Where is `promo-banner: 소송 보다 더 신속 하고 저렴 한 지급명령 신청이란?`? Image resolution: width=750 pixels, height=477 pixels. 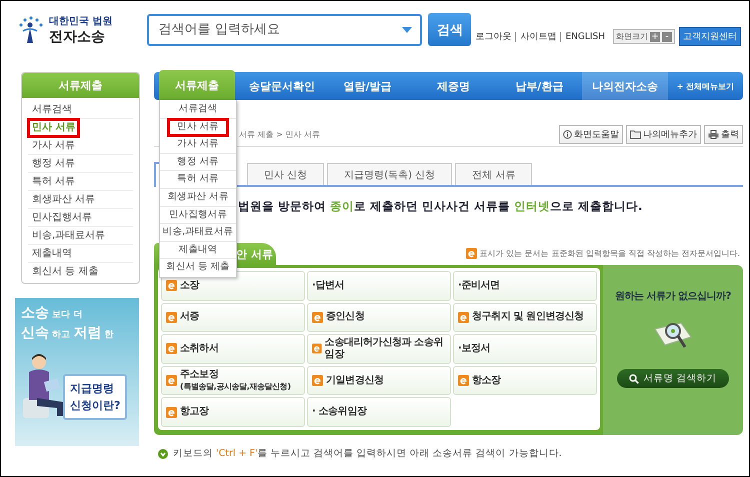
promo-banner: 소송 보다 더 신속 하고 저렴 한 지급명령 신청이란? is located at coordinates (77, 372).